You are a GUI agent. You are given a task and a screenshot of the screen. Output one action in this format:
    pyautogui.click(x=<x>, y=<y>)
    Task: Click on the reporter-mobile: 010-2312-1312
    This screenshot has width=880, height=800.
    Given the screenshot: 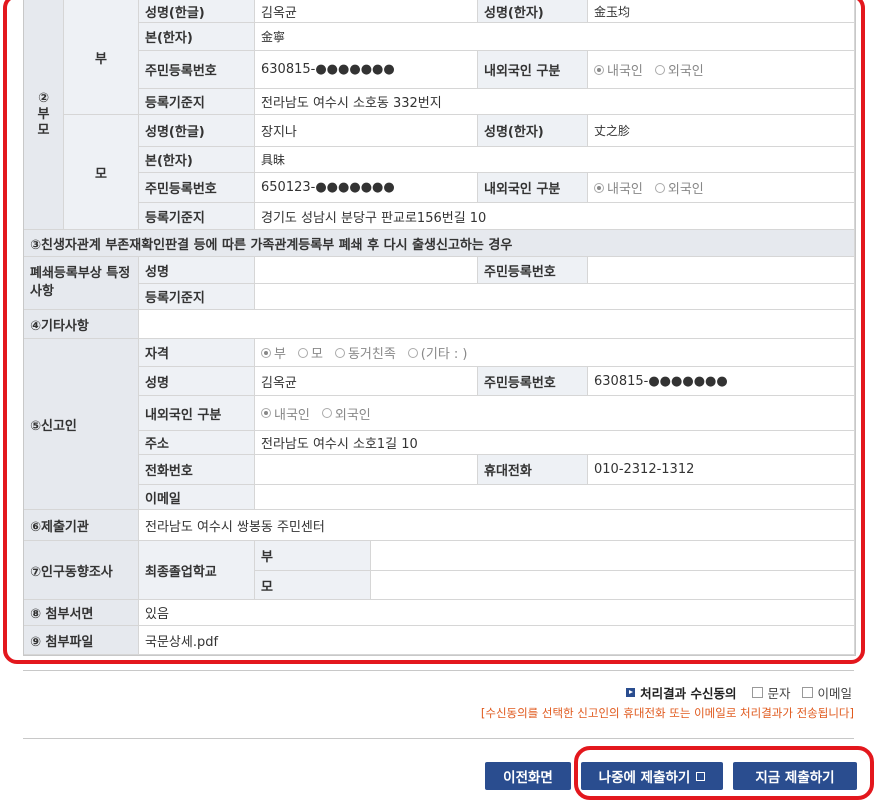 What is the action you would take?
    pyautogui.click(x=721, y=470)
    